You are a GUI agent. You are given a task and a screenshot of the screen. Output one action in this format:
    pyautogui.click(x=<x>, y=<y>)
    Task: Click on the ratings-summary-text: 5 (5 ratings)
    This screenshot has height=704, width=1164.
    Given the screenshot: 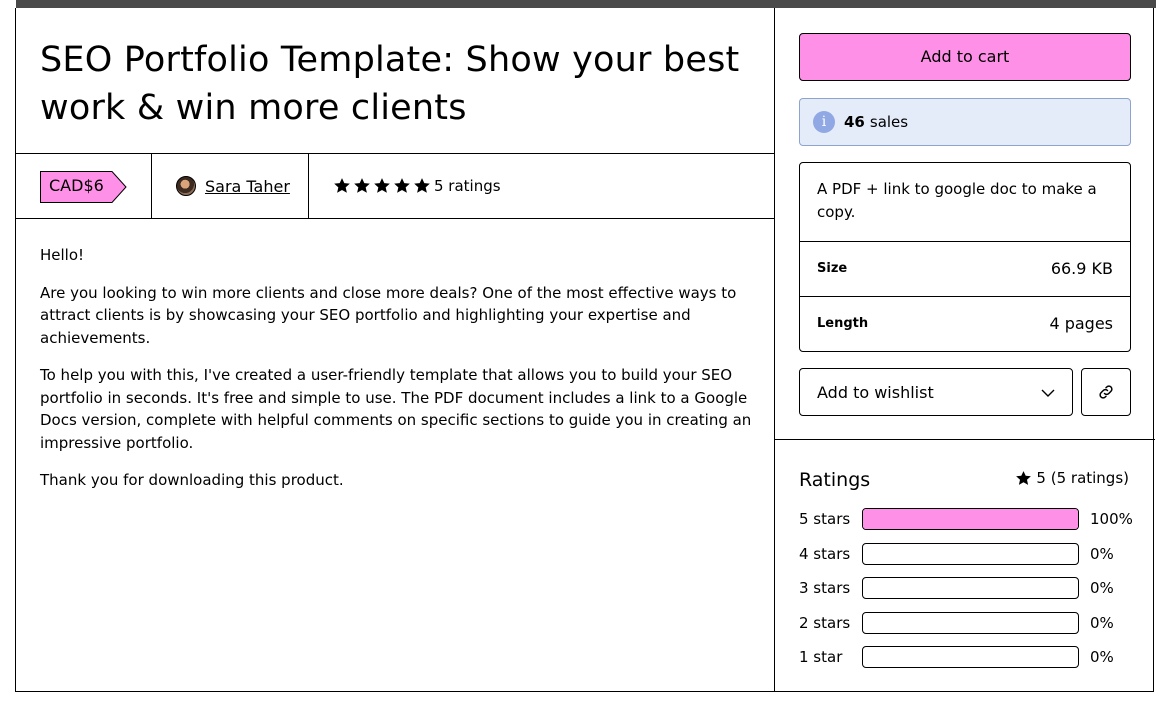 What is the action you would take?
    pyautogui.click(x=1082, y=478)
    